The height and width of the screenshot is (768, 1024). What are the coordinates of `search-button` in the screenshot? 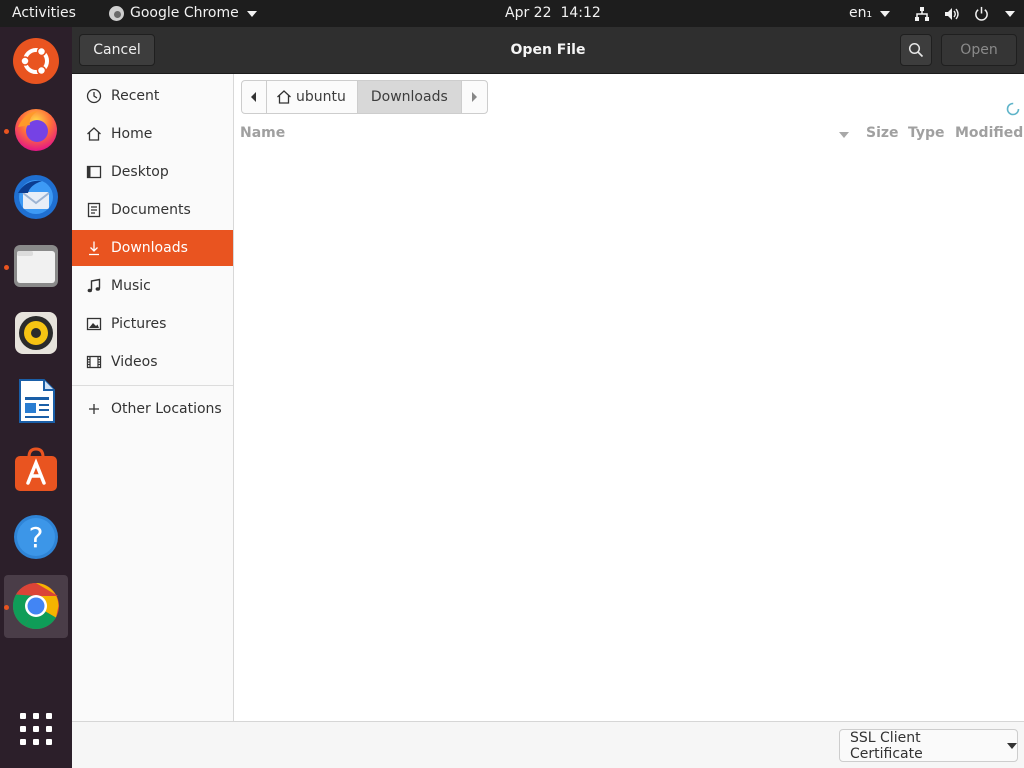 It's located at (916, 50).